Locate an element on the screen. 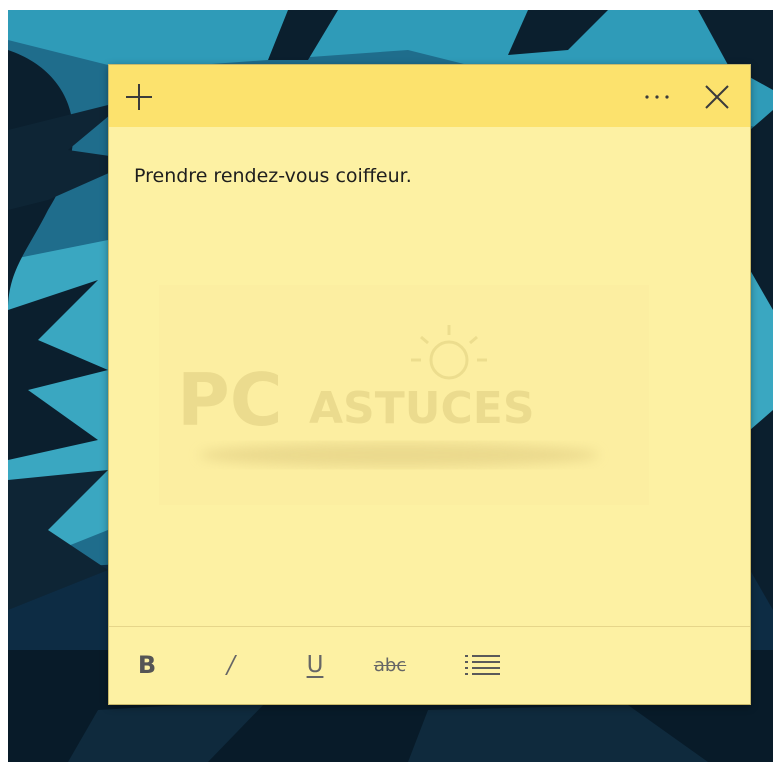 Image resolution: width=778 pixels, height=767 pixels. watermark-astuces: ASTUCES is located at coordinates (422, 408).